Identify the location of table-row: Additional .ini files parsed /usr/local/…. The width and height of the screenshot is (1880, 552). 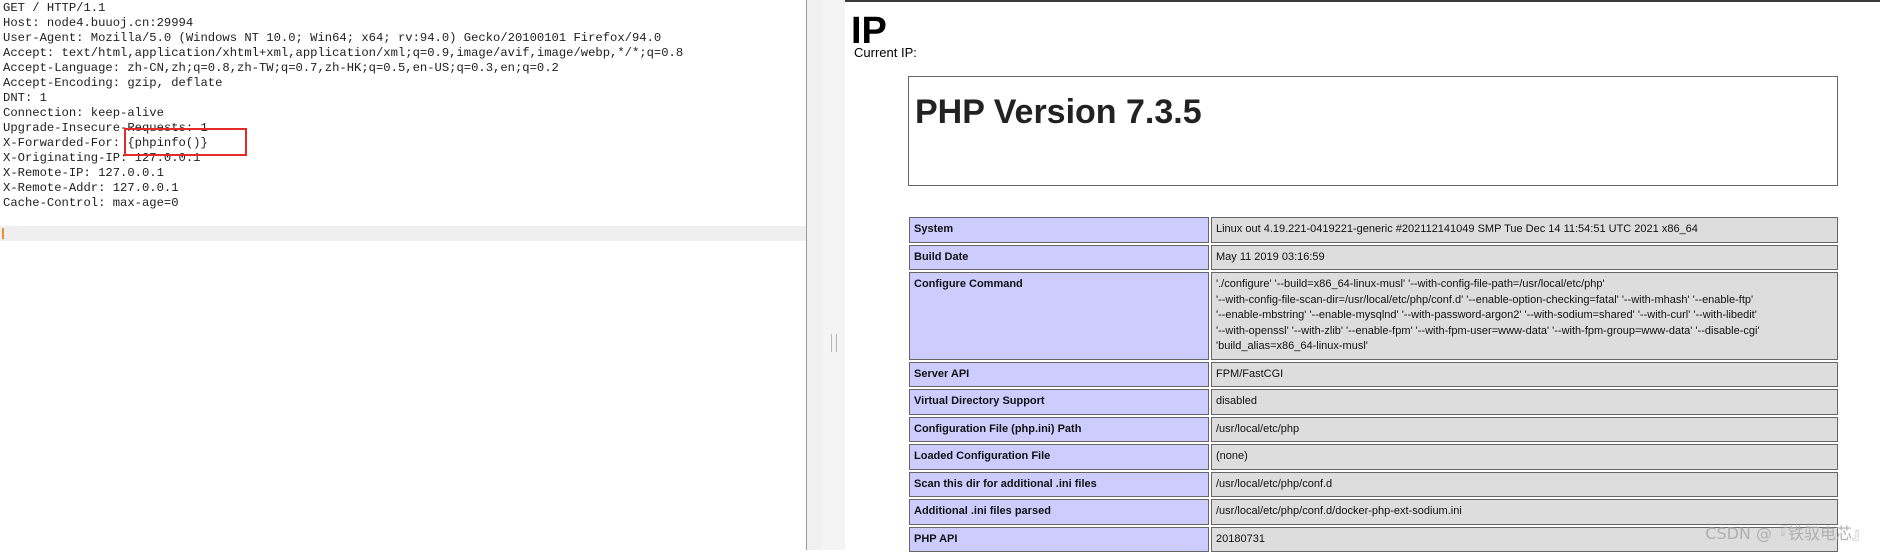
(1373, 512).